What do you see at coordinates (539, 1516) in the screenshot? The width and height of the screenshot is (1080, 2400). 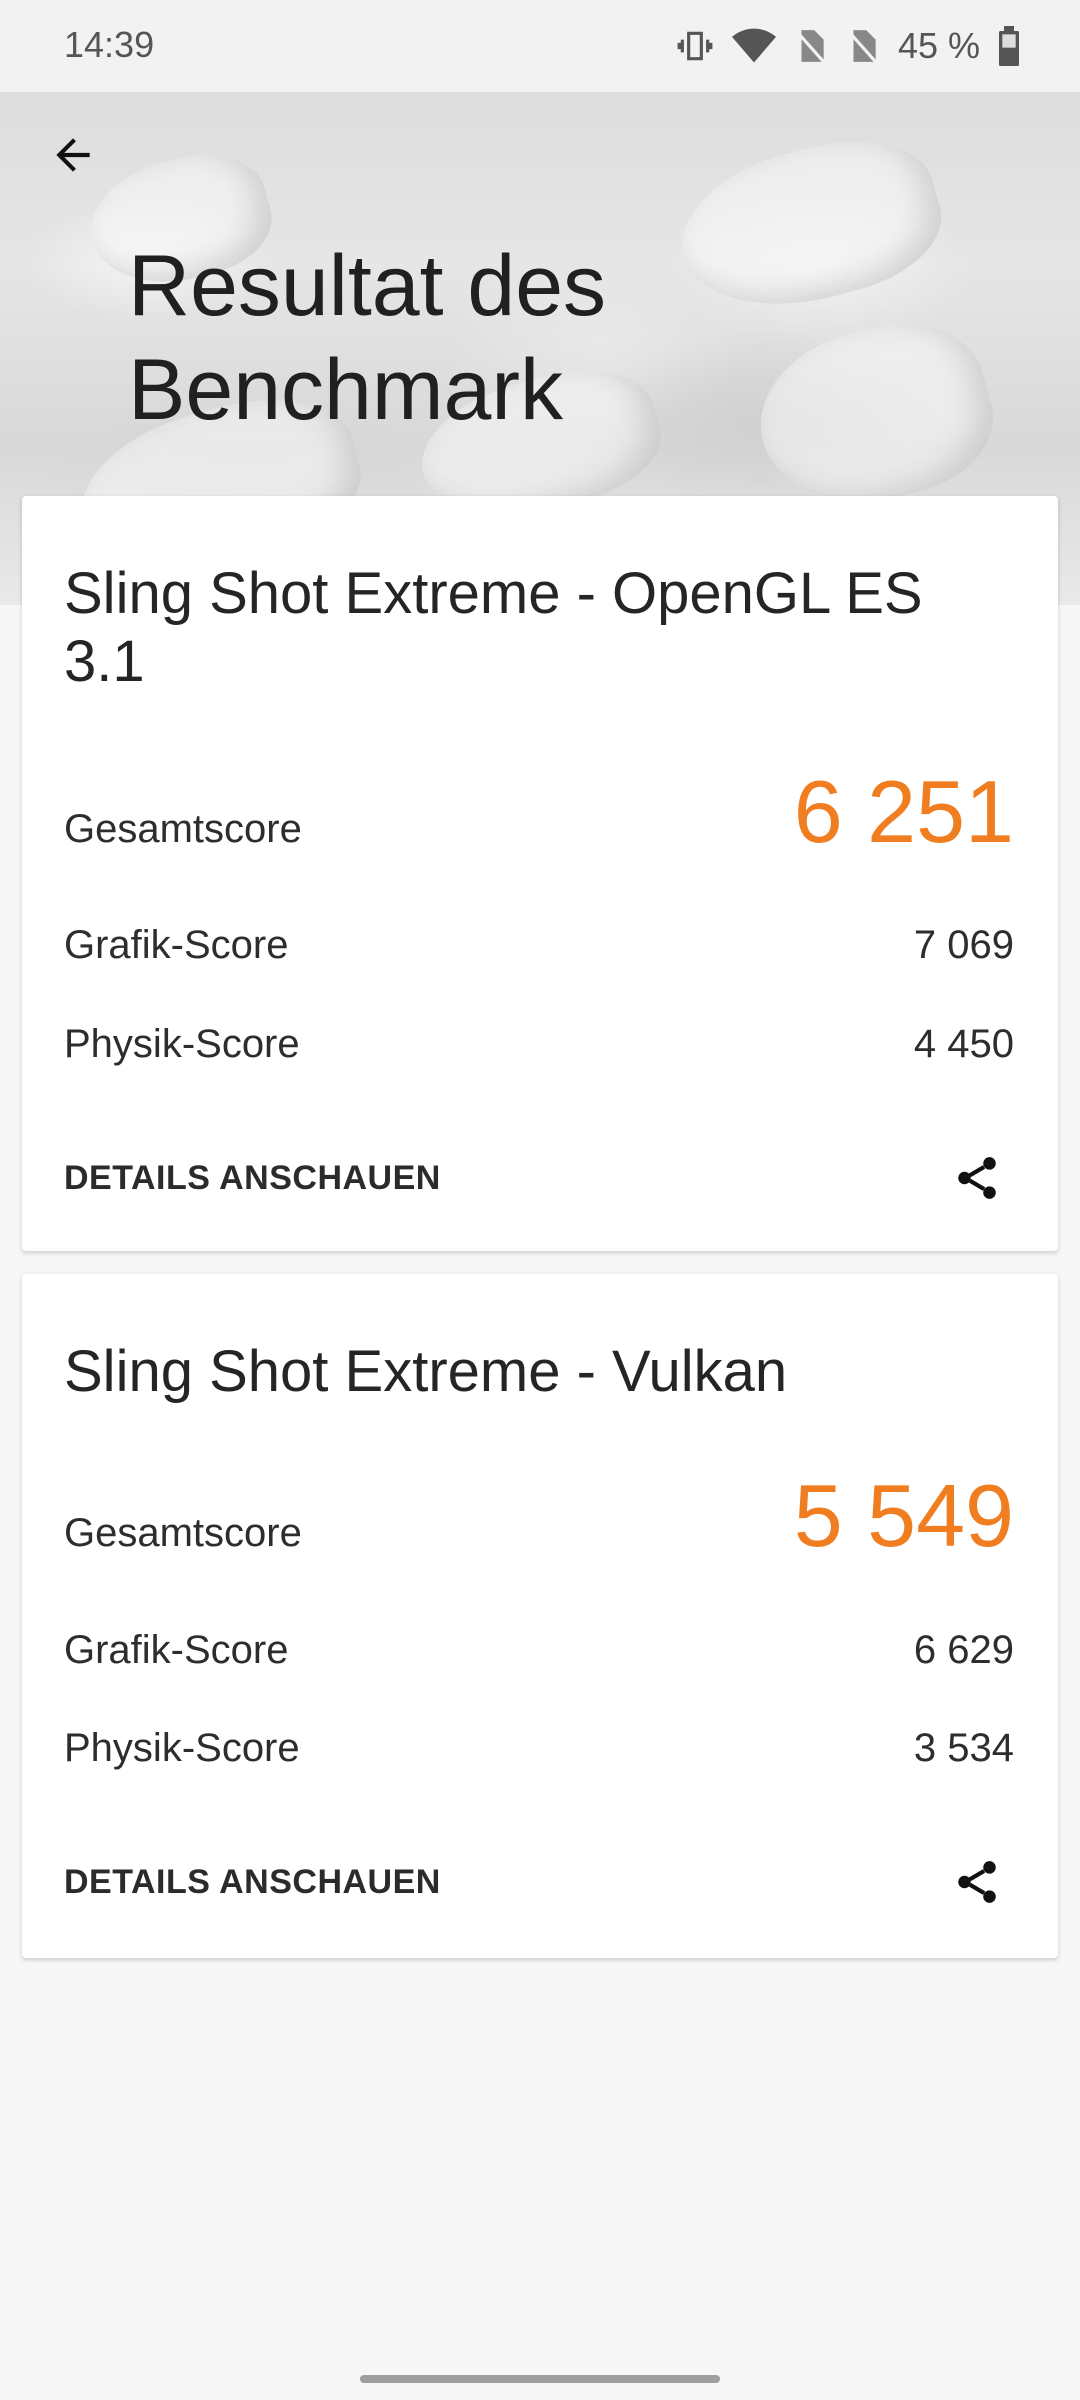 I see `total-score-row: Gesamtscore 5 549` at bounding box center [539, 1516].